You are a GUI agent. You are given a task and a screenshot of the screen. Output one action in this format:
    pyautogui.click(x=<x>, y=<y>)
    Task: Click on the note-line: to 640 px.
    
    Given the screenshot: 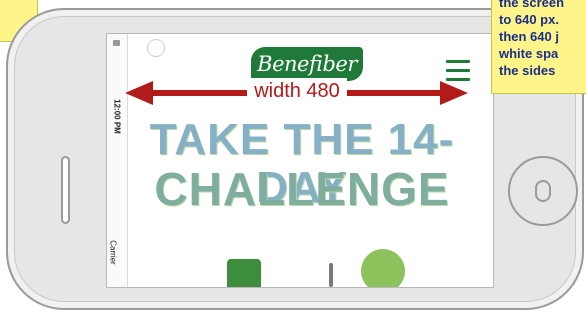 What is the action you would take?
    pyautogui.click(x=529, y=19)
    